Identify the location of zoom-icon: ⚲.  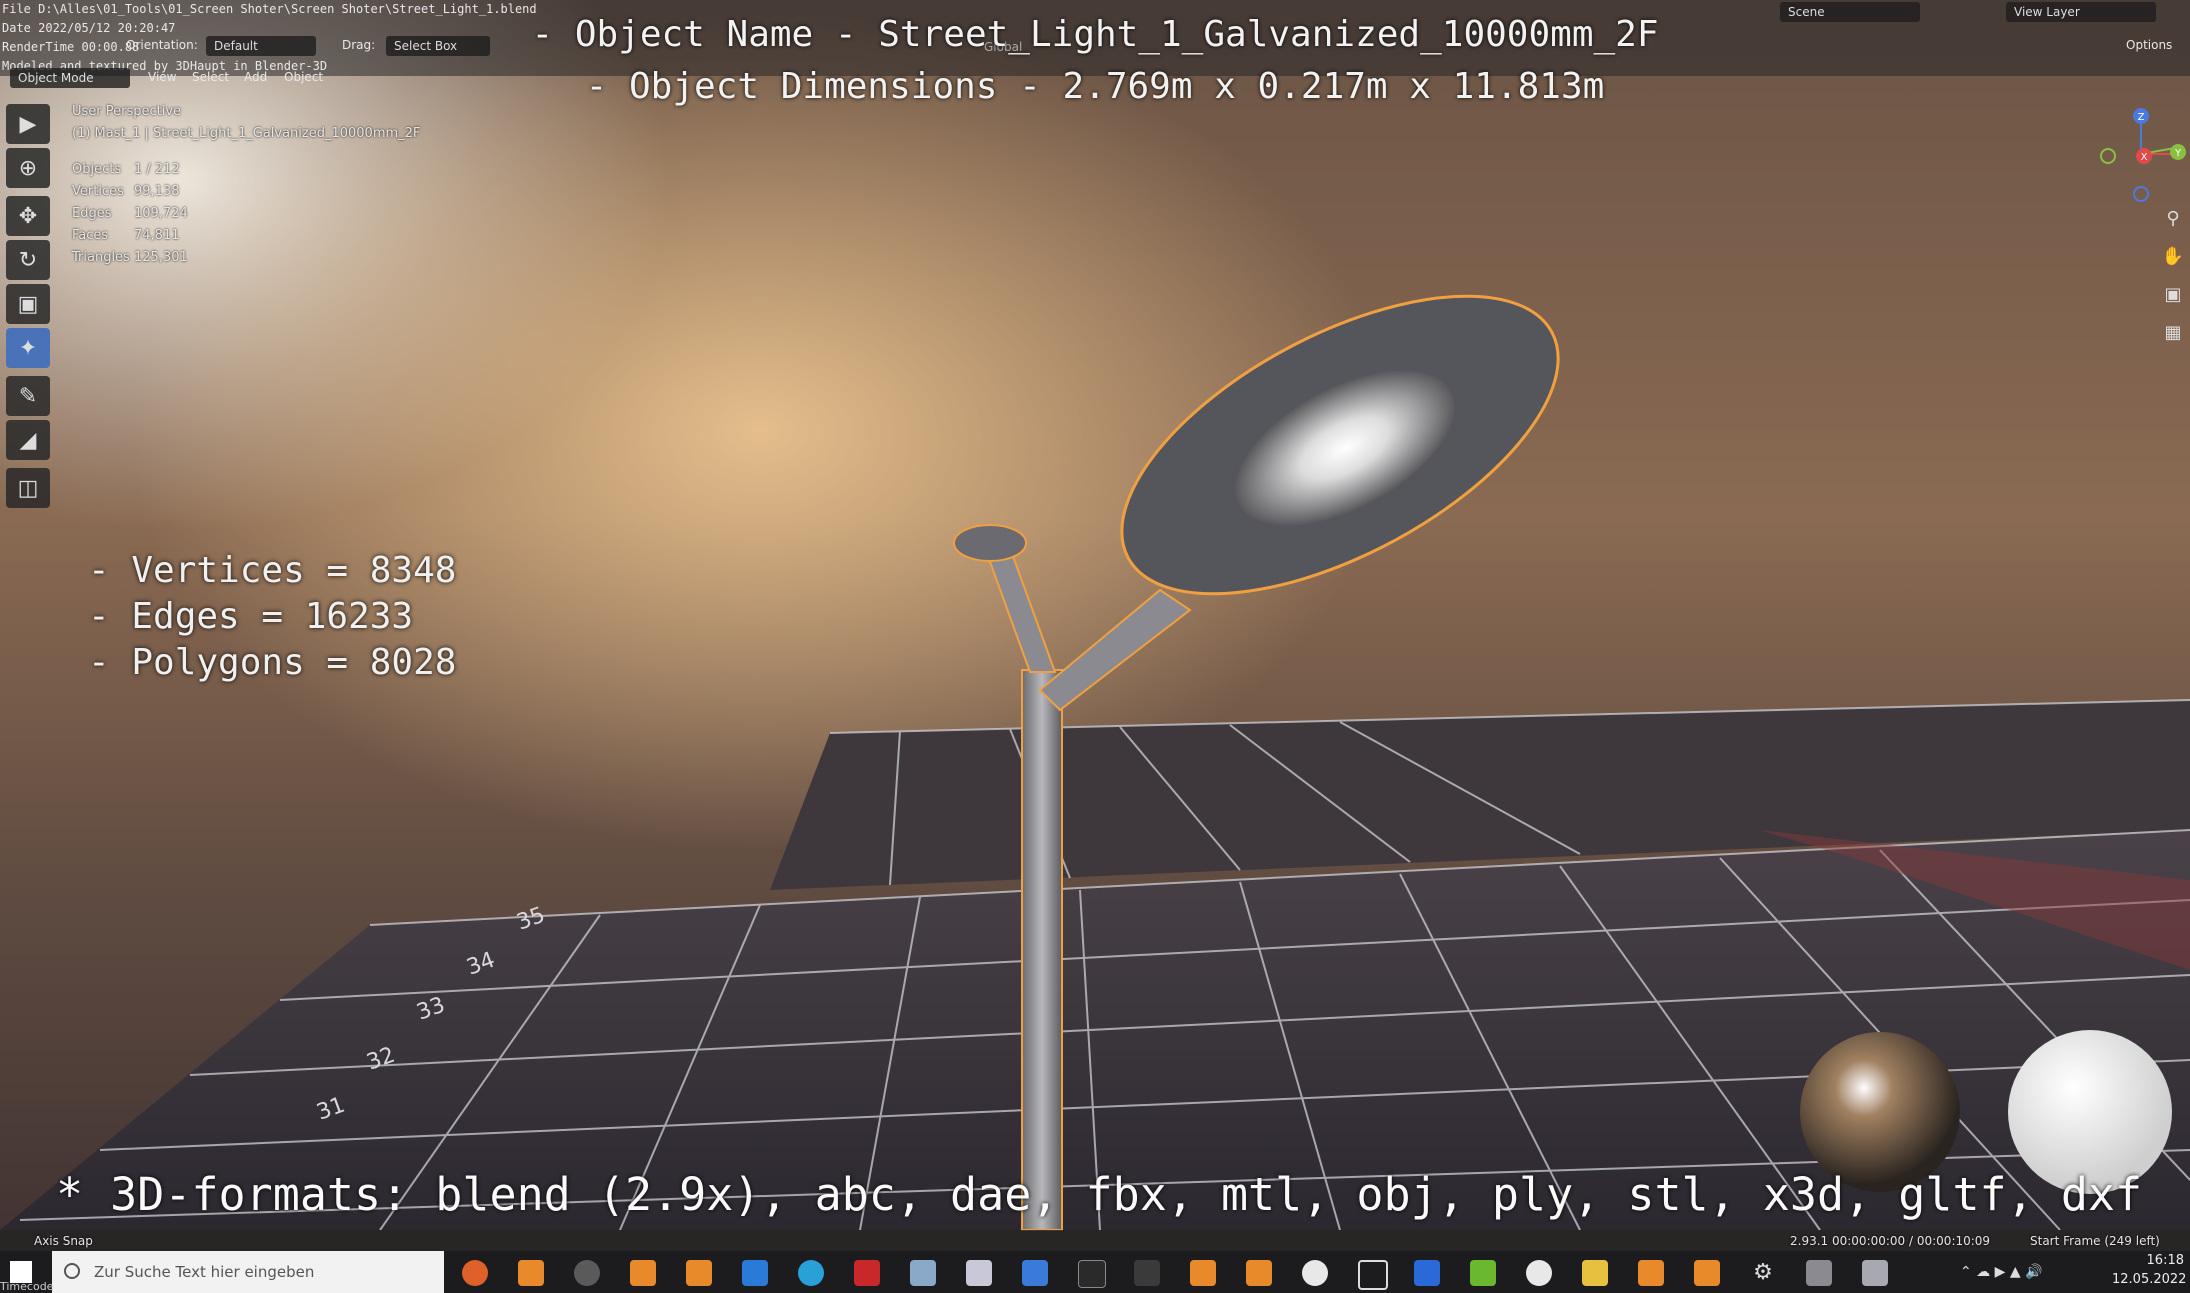
(2173, 222).